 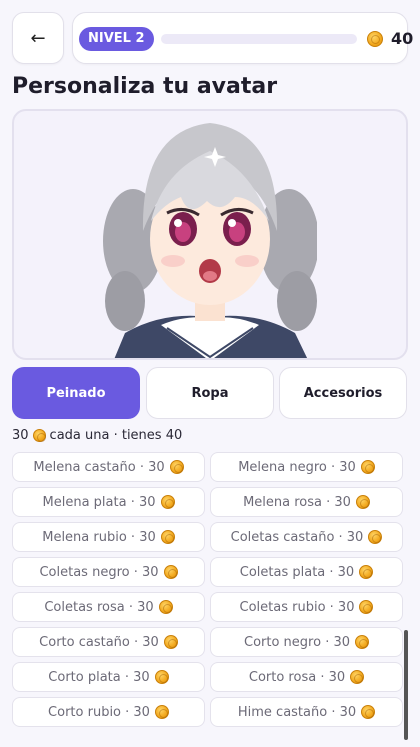 I want to click on hairstyle-option: Corto negro · 30, so click(x=306, y=642).